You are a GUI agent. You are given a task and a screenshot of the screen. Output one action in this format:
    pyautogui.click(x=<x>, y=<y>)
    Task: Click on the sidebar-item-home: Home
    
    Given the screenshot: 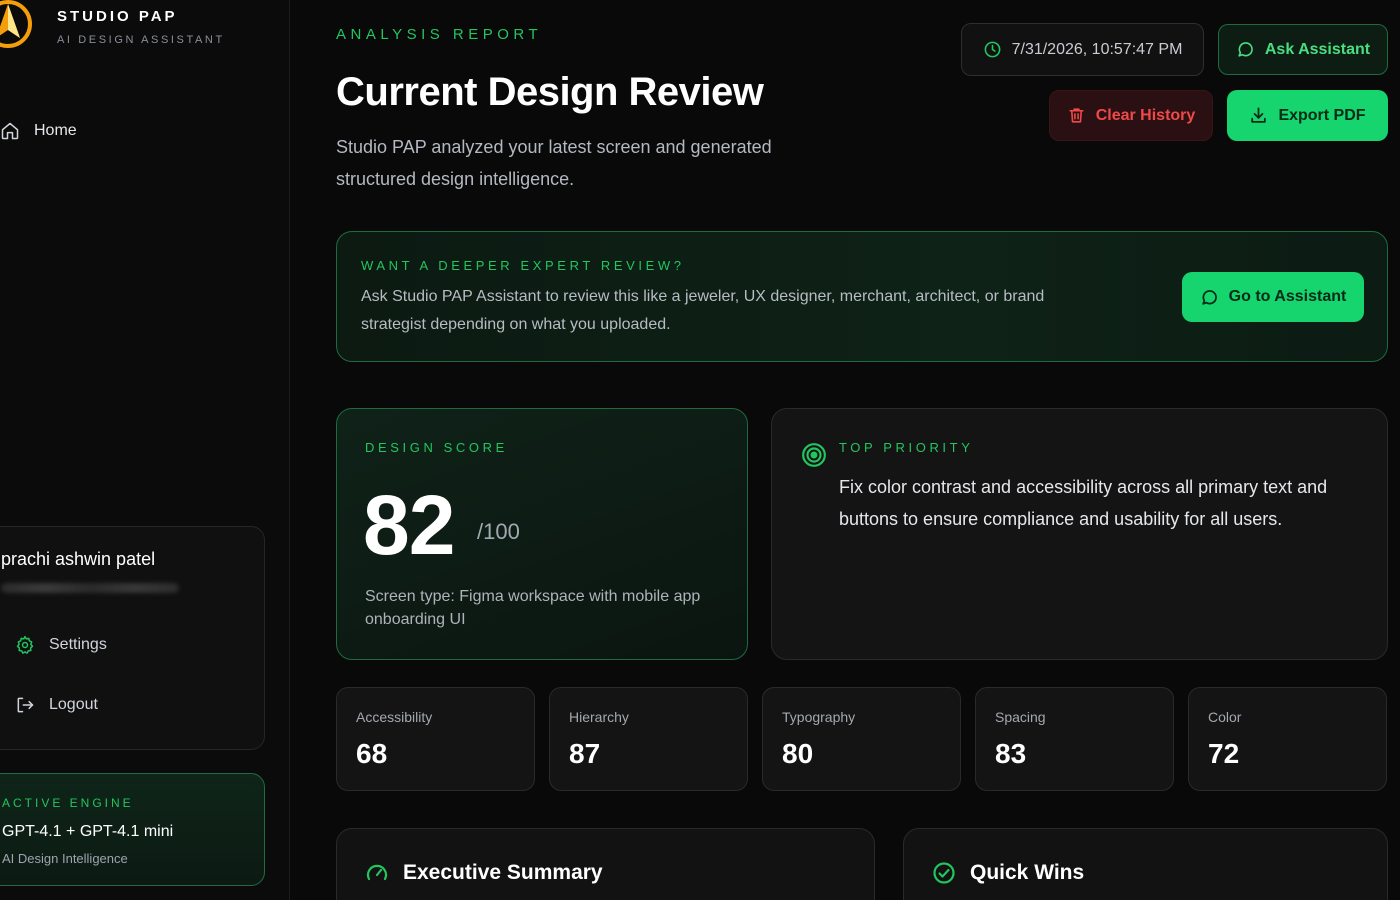 What is the action you would take?
    pyautogui.click(x=38, y=131)
    